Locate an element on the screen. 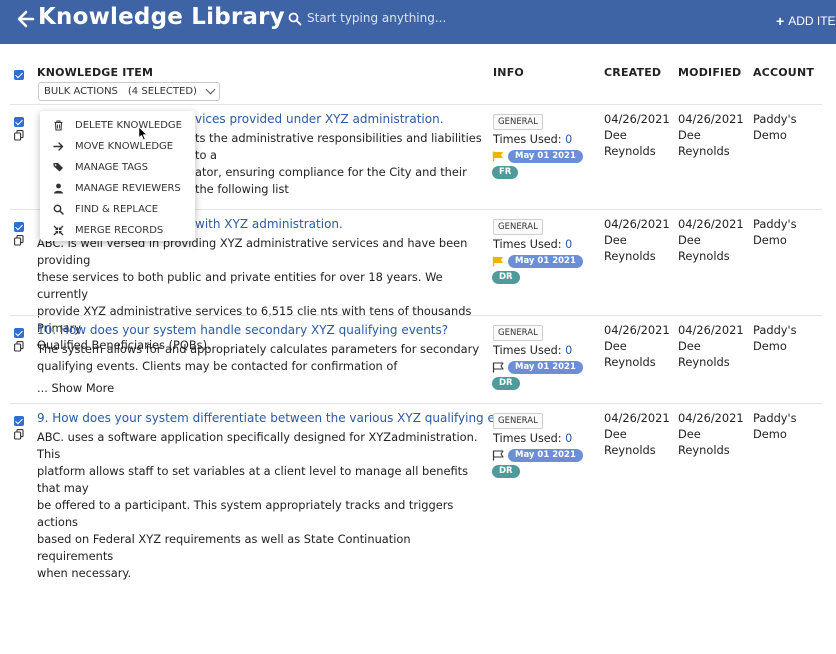 This screenshot has height=654, width=836. menu-item-manage-reviewers: MANAGE REVIEWERS is located at coordinates (117, 188).